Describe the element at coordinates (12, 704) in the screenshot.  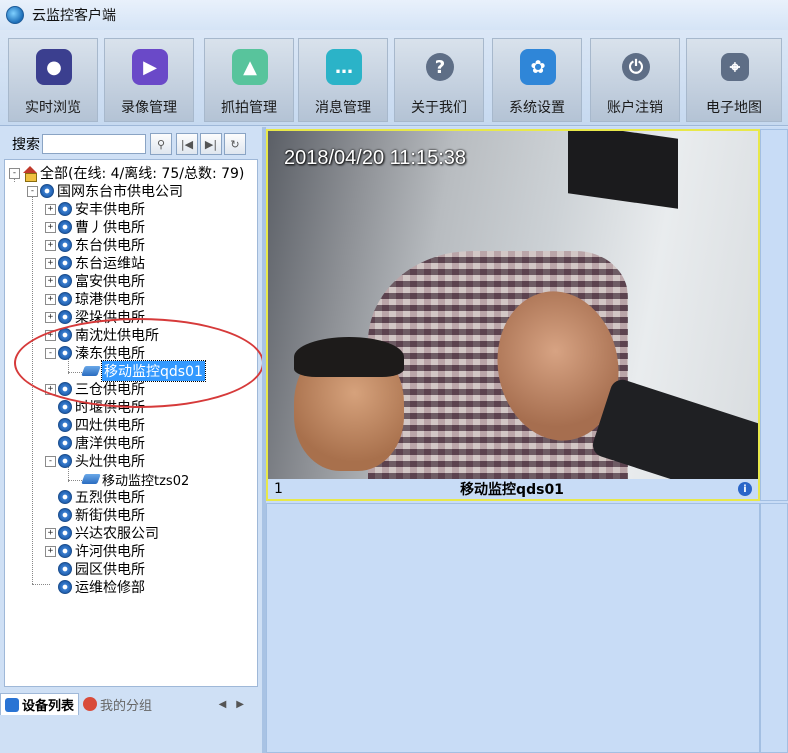
I see `device-list-icon` at that location.